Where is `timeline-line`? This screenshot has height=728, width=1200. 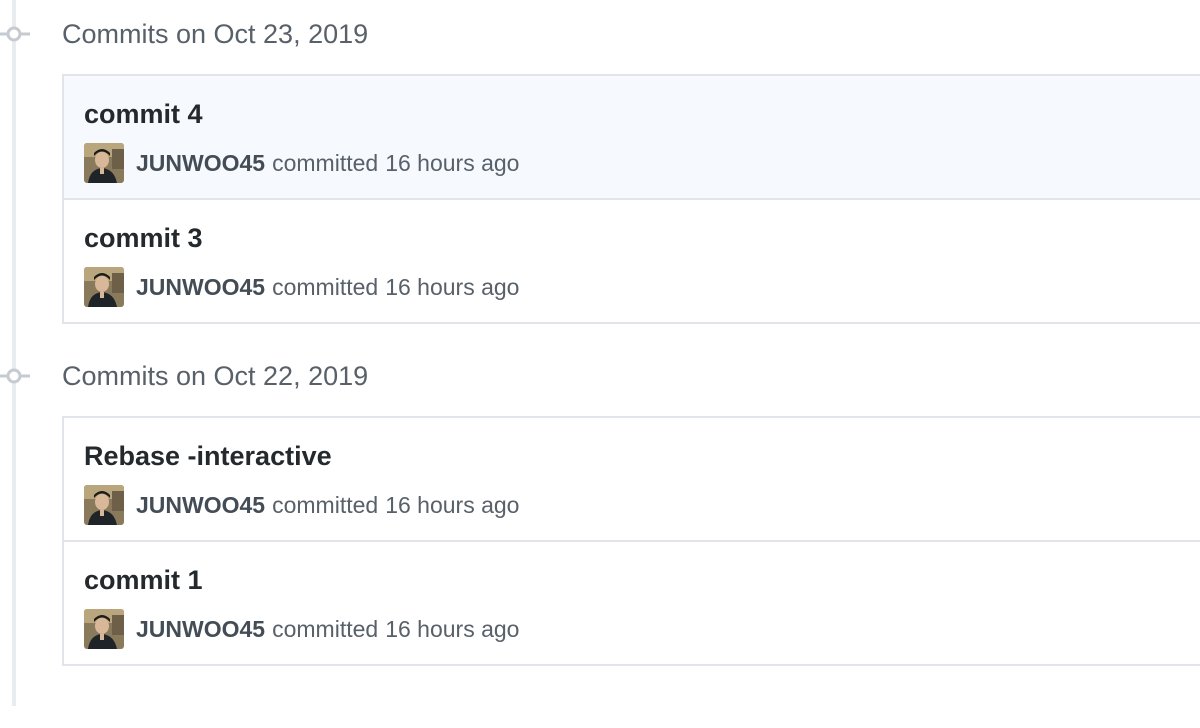 timeline-line is located at coordinates (14, 353).